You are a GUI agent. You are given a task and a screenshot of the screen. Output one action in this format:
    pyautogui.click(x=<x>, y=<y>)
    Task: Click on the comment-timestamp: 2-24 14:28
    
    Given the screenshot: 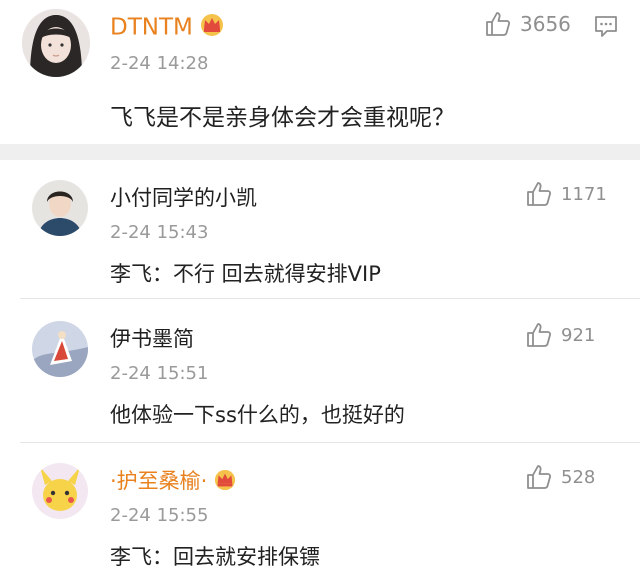 What is the action you would take?
    pyautogui.click(x=159, y=63)
    